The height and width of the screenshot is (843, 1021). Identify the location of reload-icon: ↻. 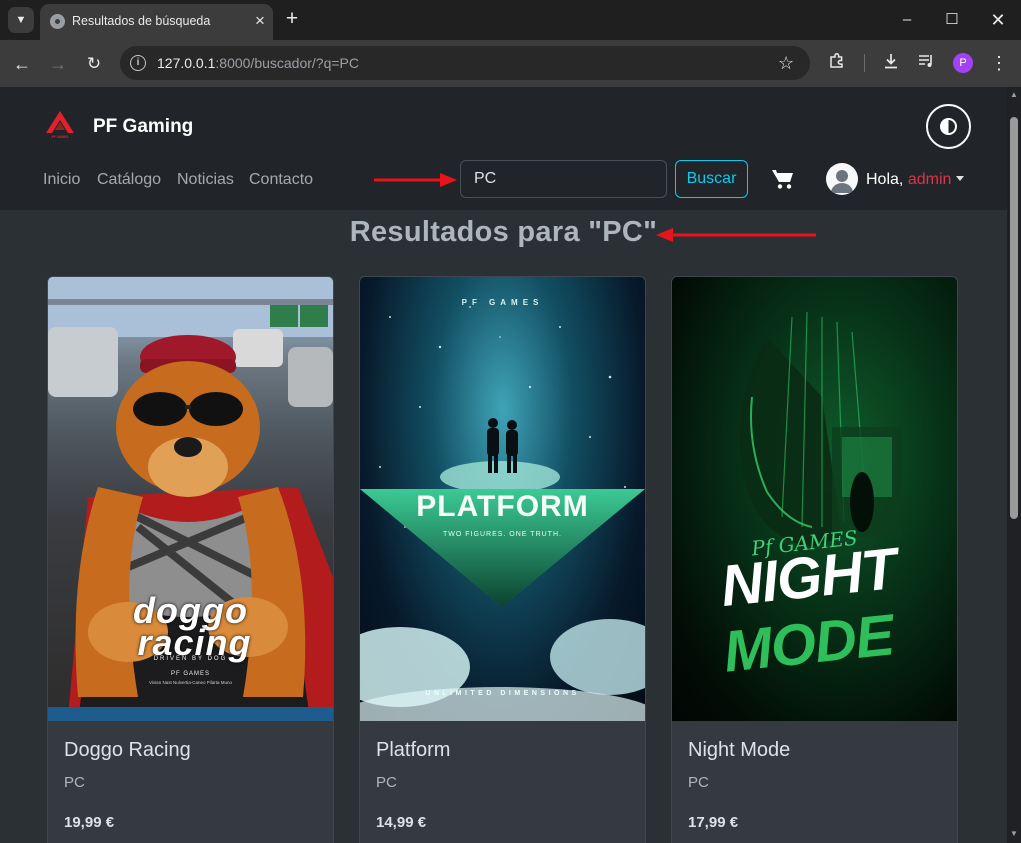
(94, 64).